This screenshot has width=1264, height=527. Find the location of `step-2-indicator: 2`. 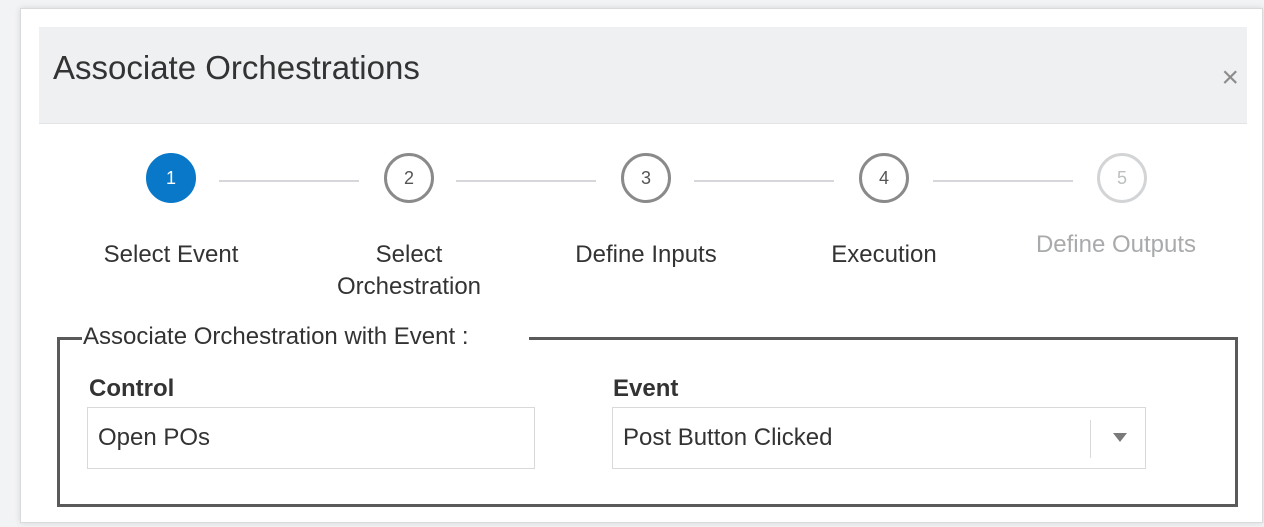

step-2-indicator: 2 is located at coordinates (409, 178).